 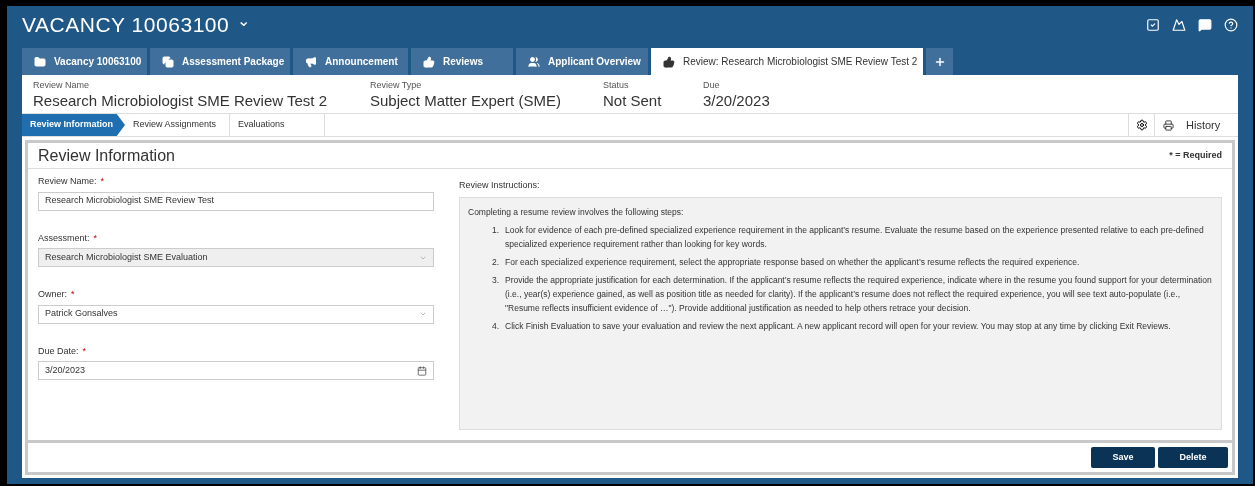 I want to click on select-field: Patrick Gonsalves, so click(x=236, y=314).